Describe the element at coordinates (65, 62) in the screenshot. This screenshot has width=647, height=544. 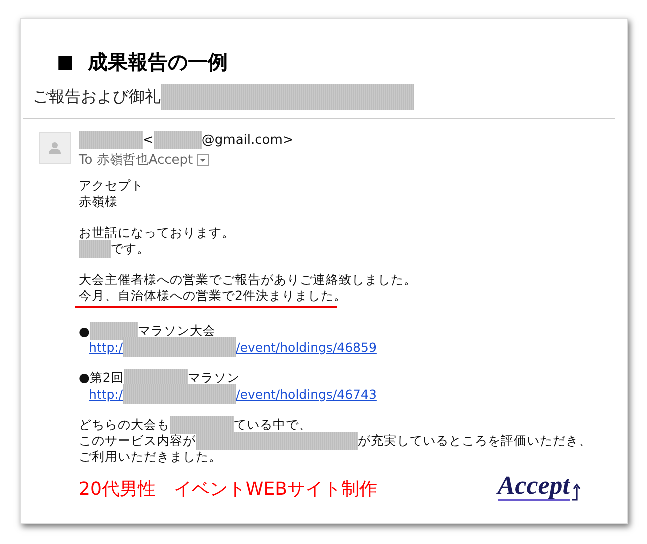
I see `square-marker: ■` at that location.